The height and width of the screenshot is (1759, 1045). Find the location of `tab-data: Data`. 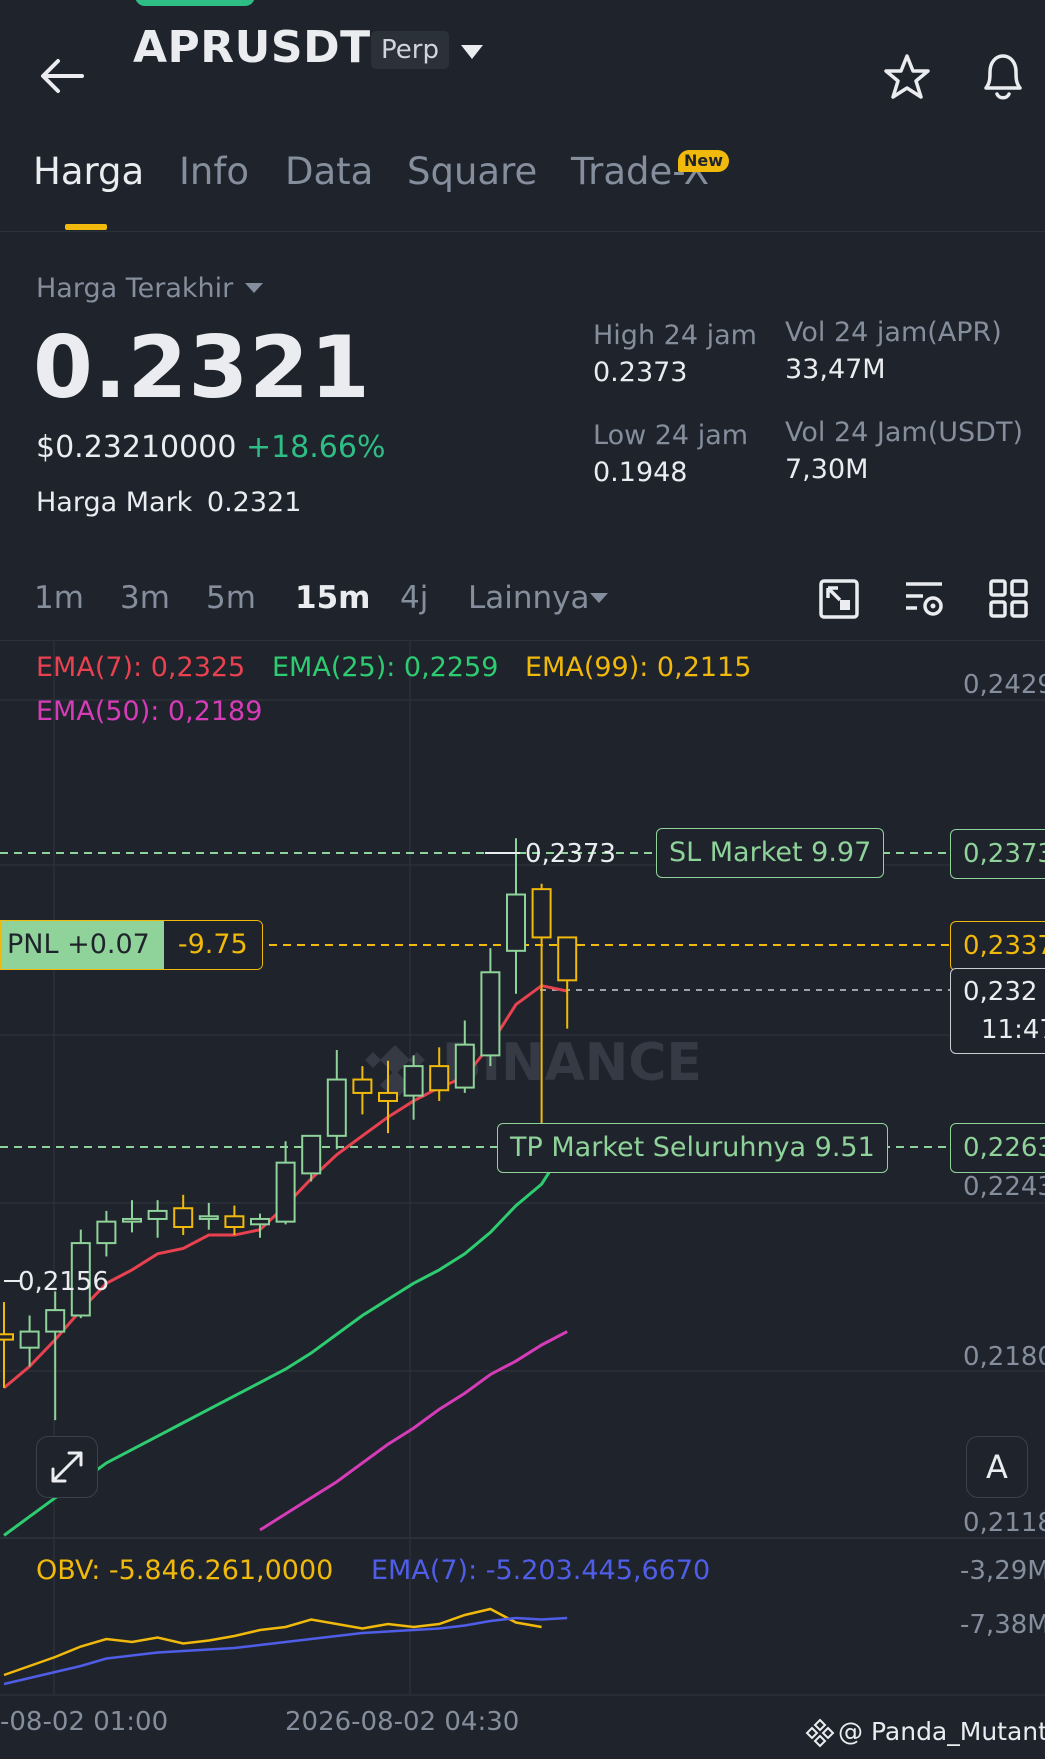

tab-data: Data is located at coordinates (329, 171).